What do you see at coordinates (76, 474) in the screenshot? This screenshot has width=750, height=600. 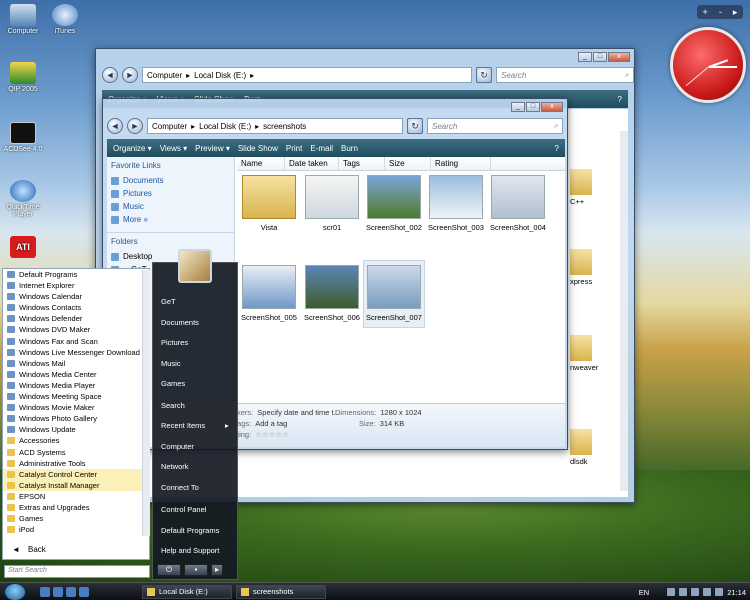 I see `program-folder: Catalyst Control Center` at bounding box center [76, 474].